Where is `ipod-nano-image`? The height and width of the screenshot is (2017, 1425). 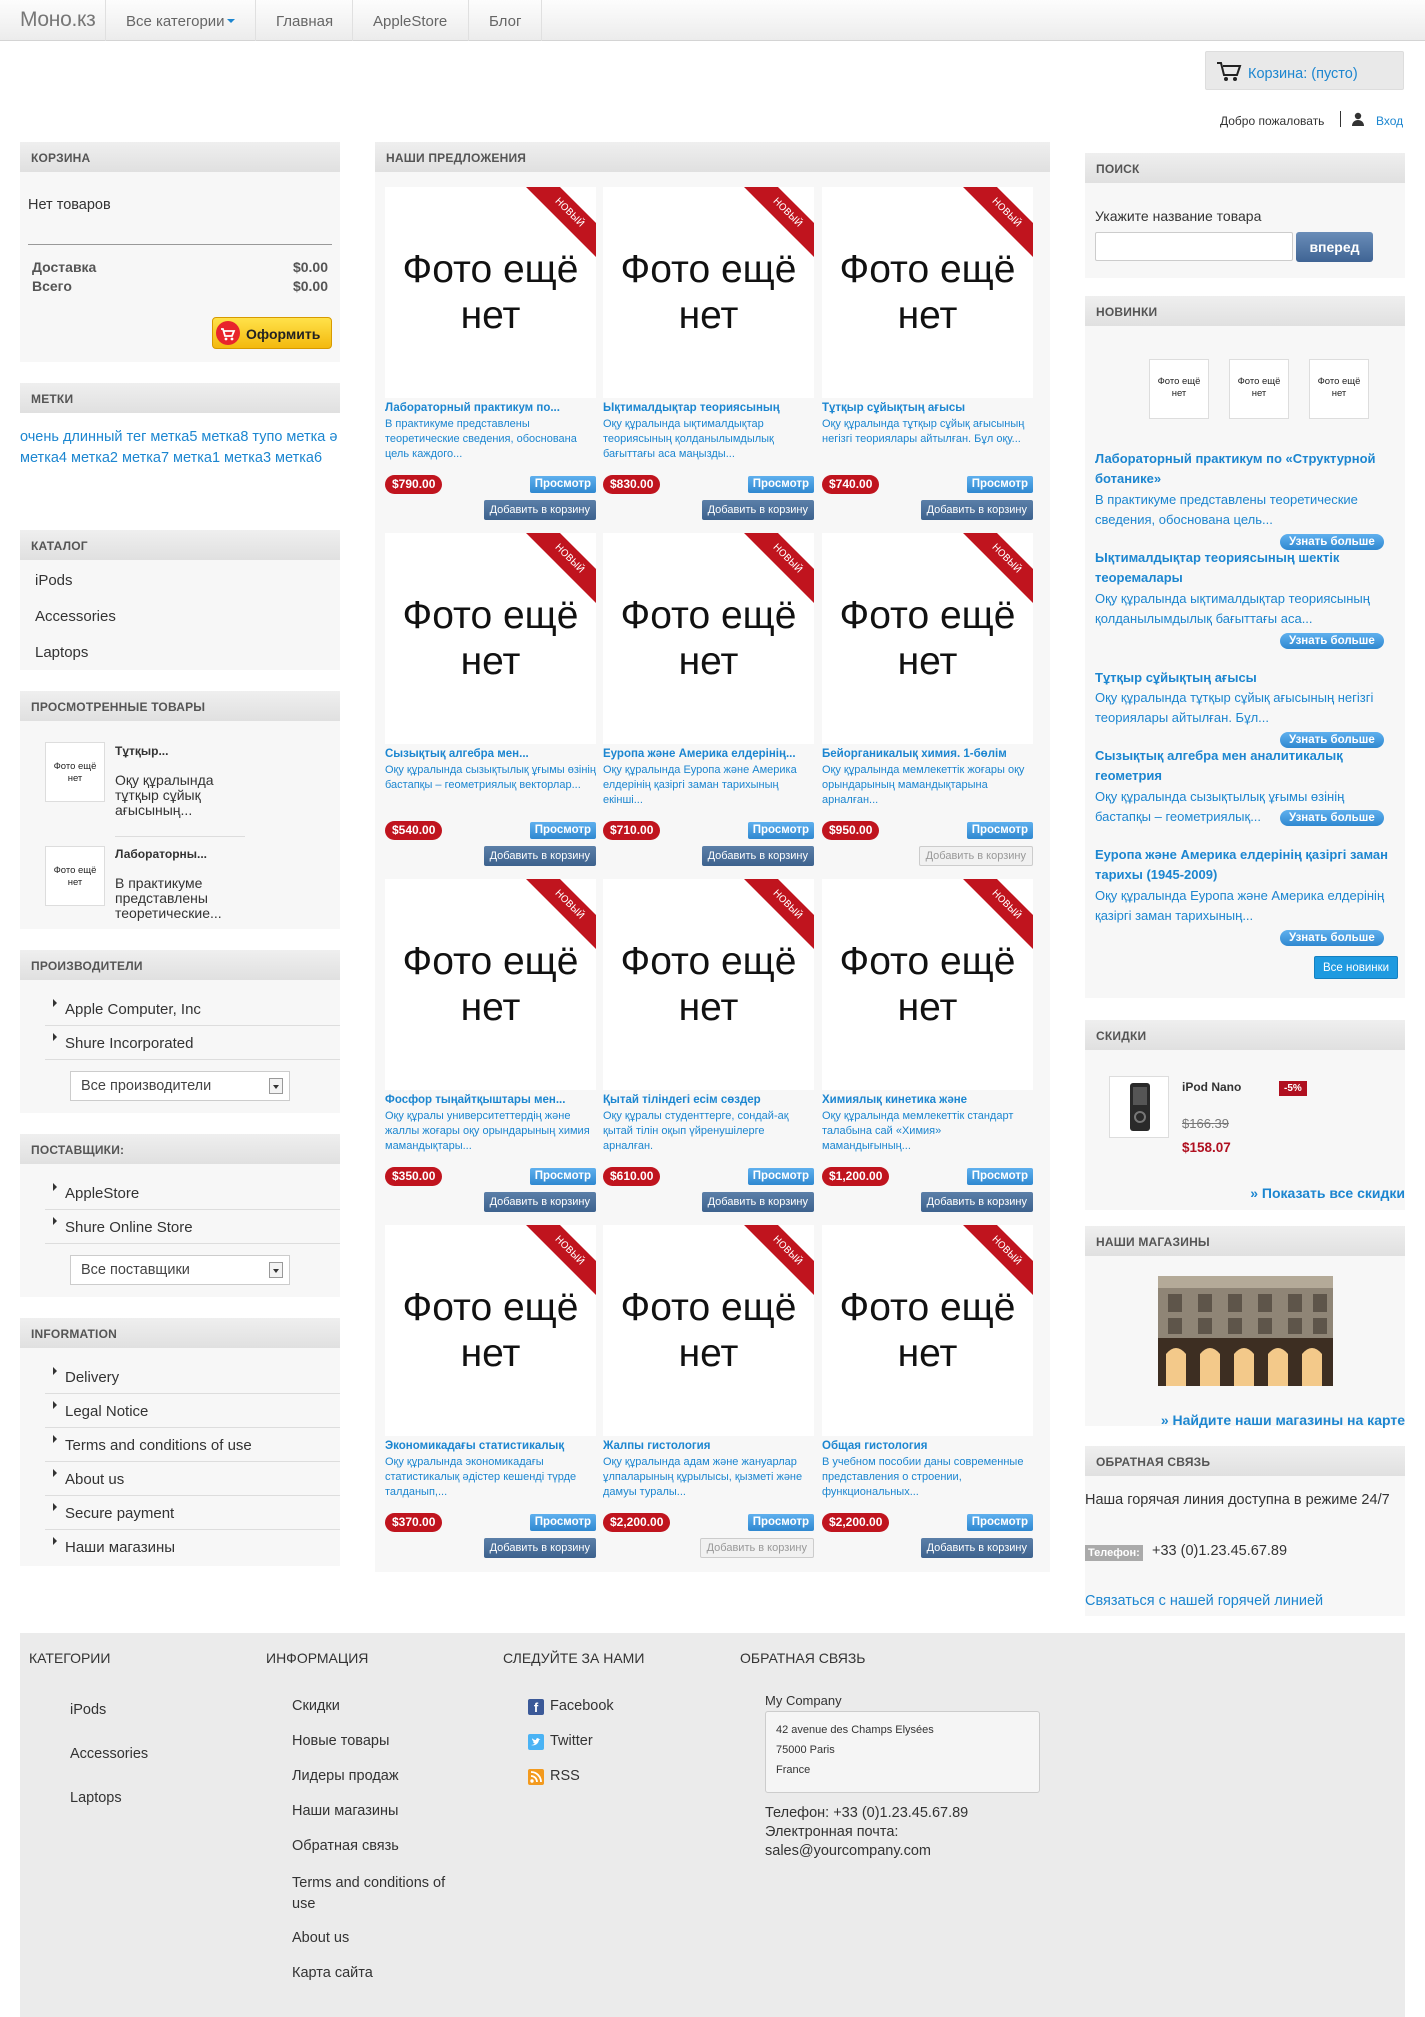
ipod-nano-image is located at coordinates (1139, 1107).